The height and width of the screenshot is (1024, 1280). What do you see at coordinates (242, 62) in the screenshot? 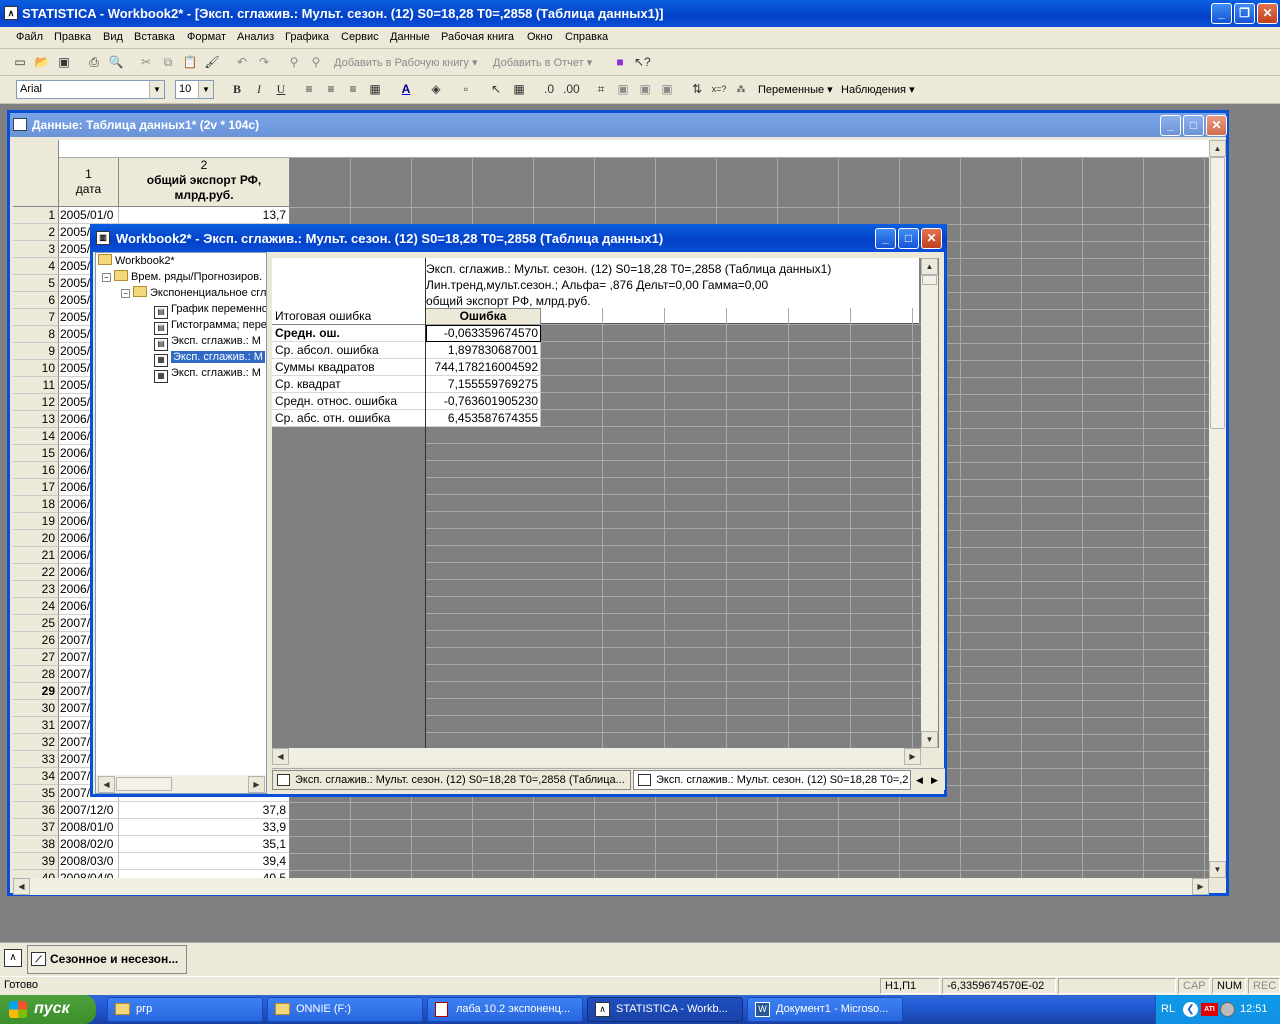
I see `undo-icon: ↶` at bounding box center [242, 62].